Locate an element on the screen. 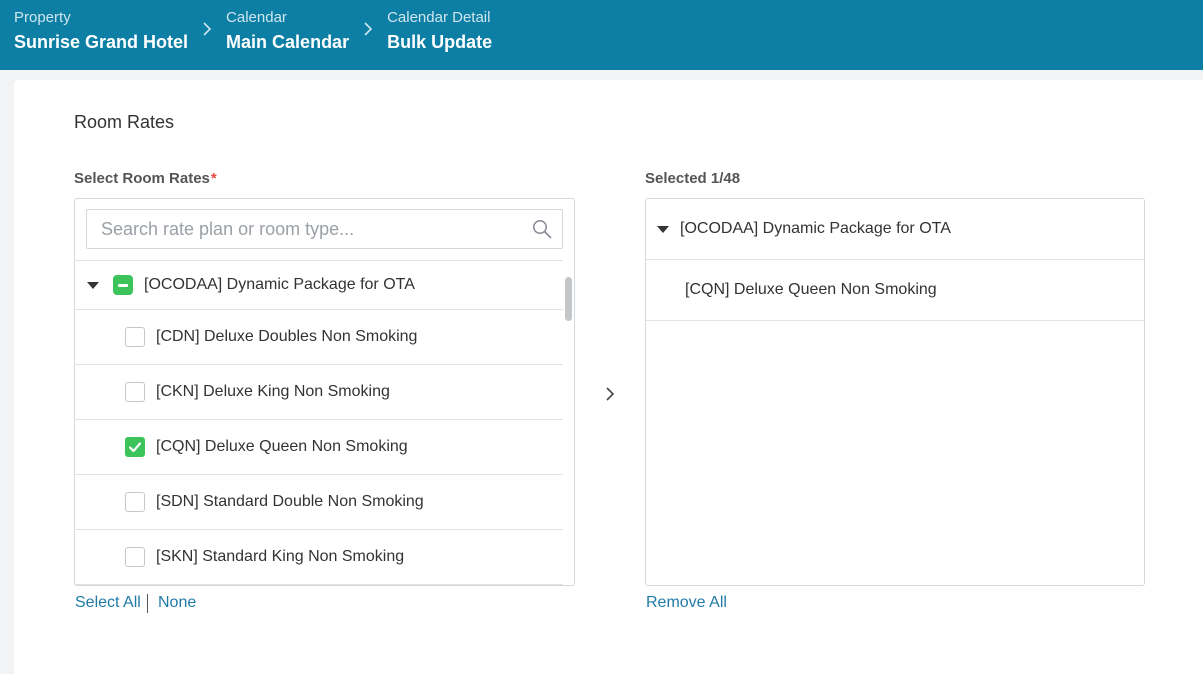 This screenshot has height=674, width=1203. search-box is located at coordinates (324, 229).